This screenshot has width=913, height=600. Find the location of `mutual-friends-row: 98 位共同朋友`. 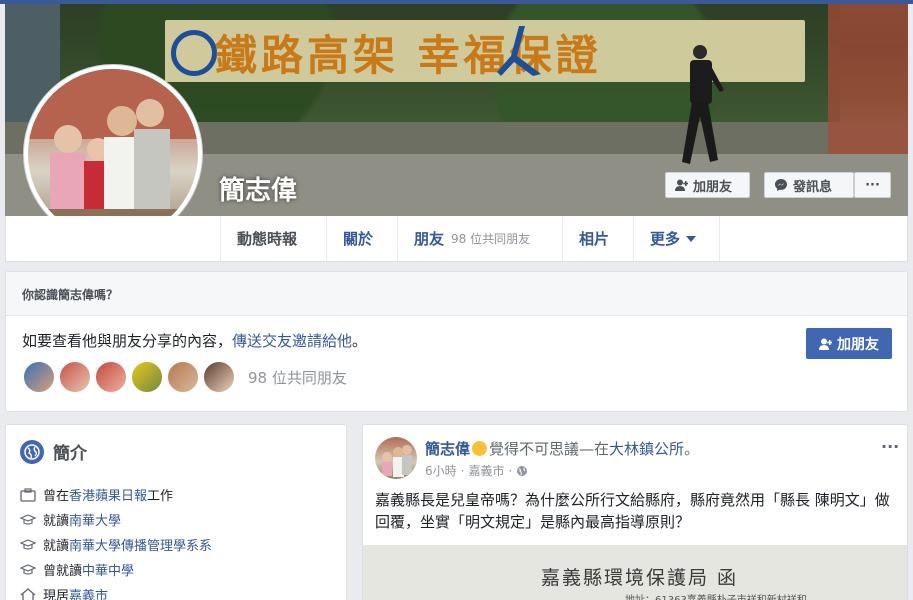

mutual-friends-row: 98 位共同朋友 is located at coordinates (184, 377).